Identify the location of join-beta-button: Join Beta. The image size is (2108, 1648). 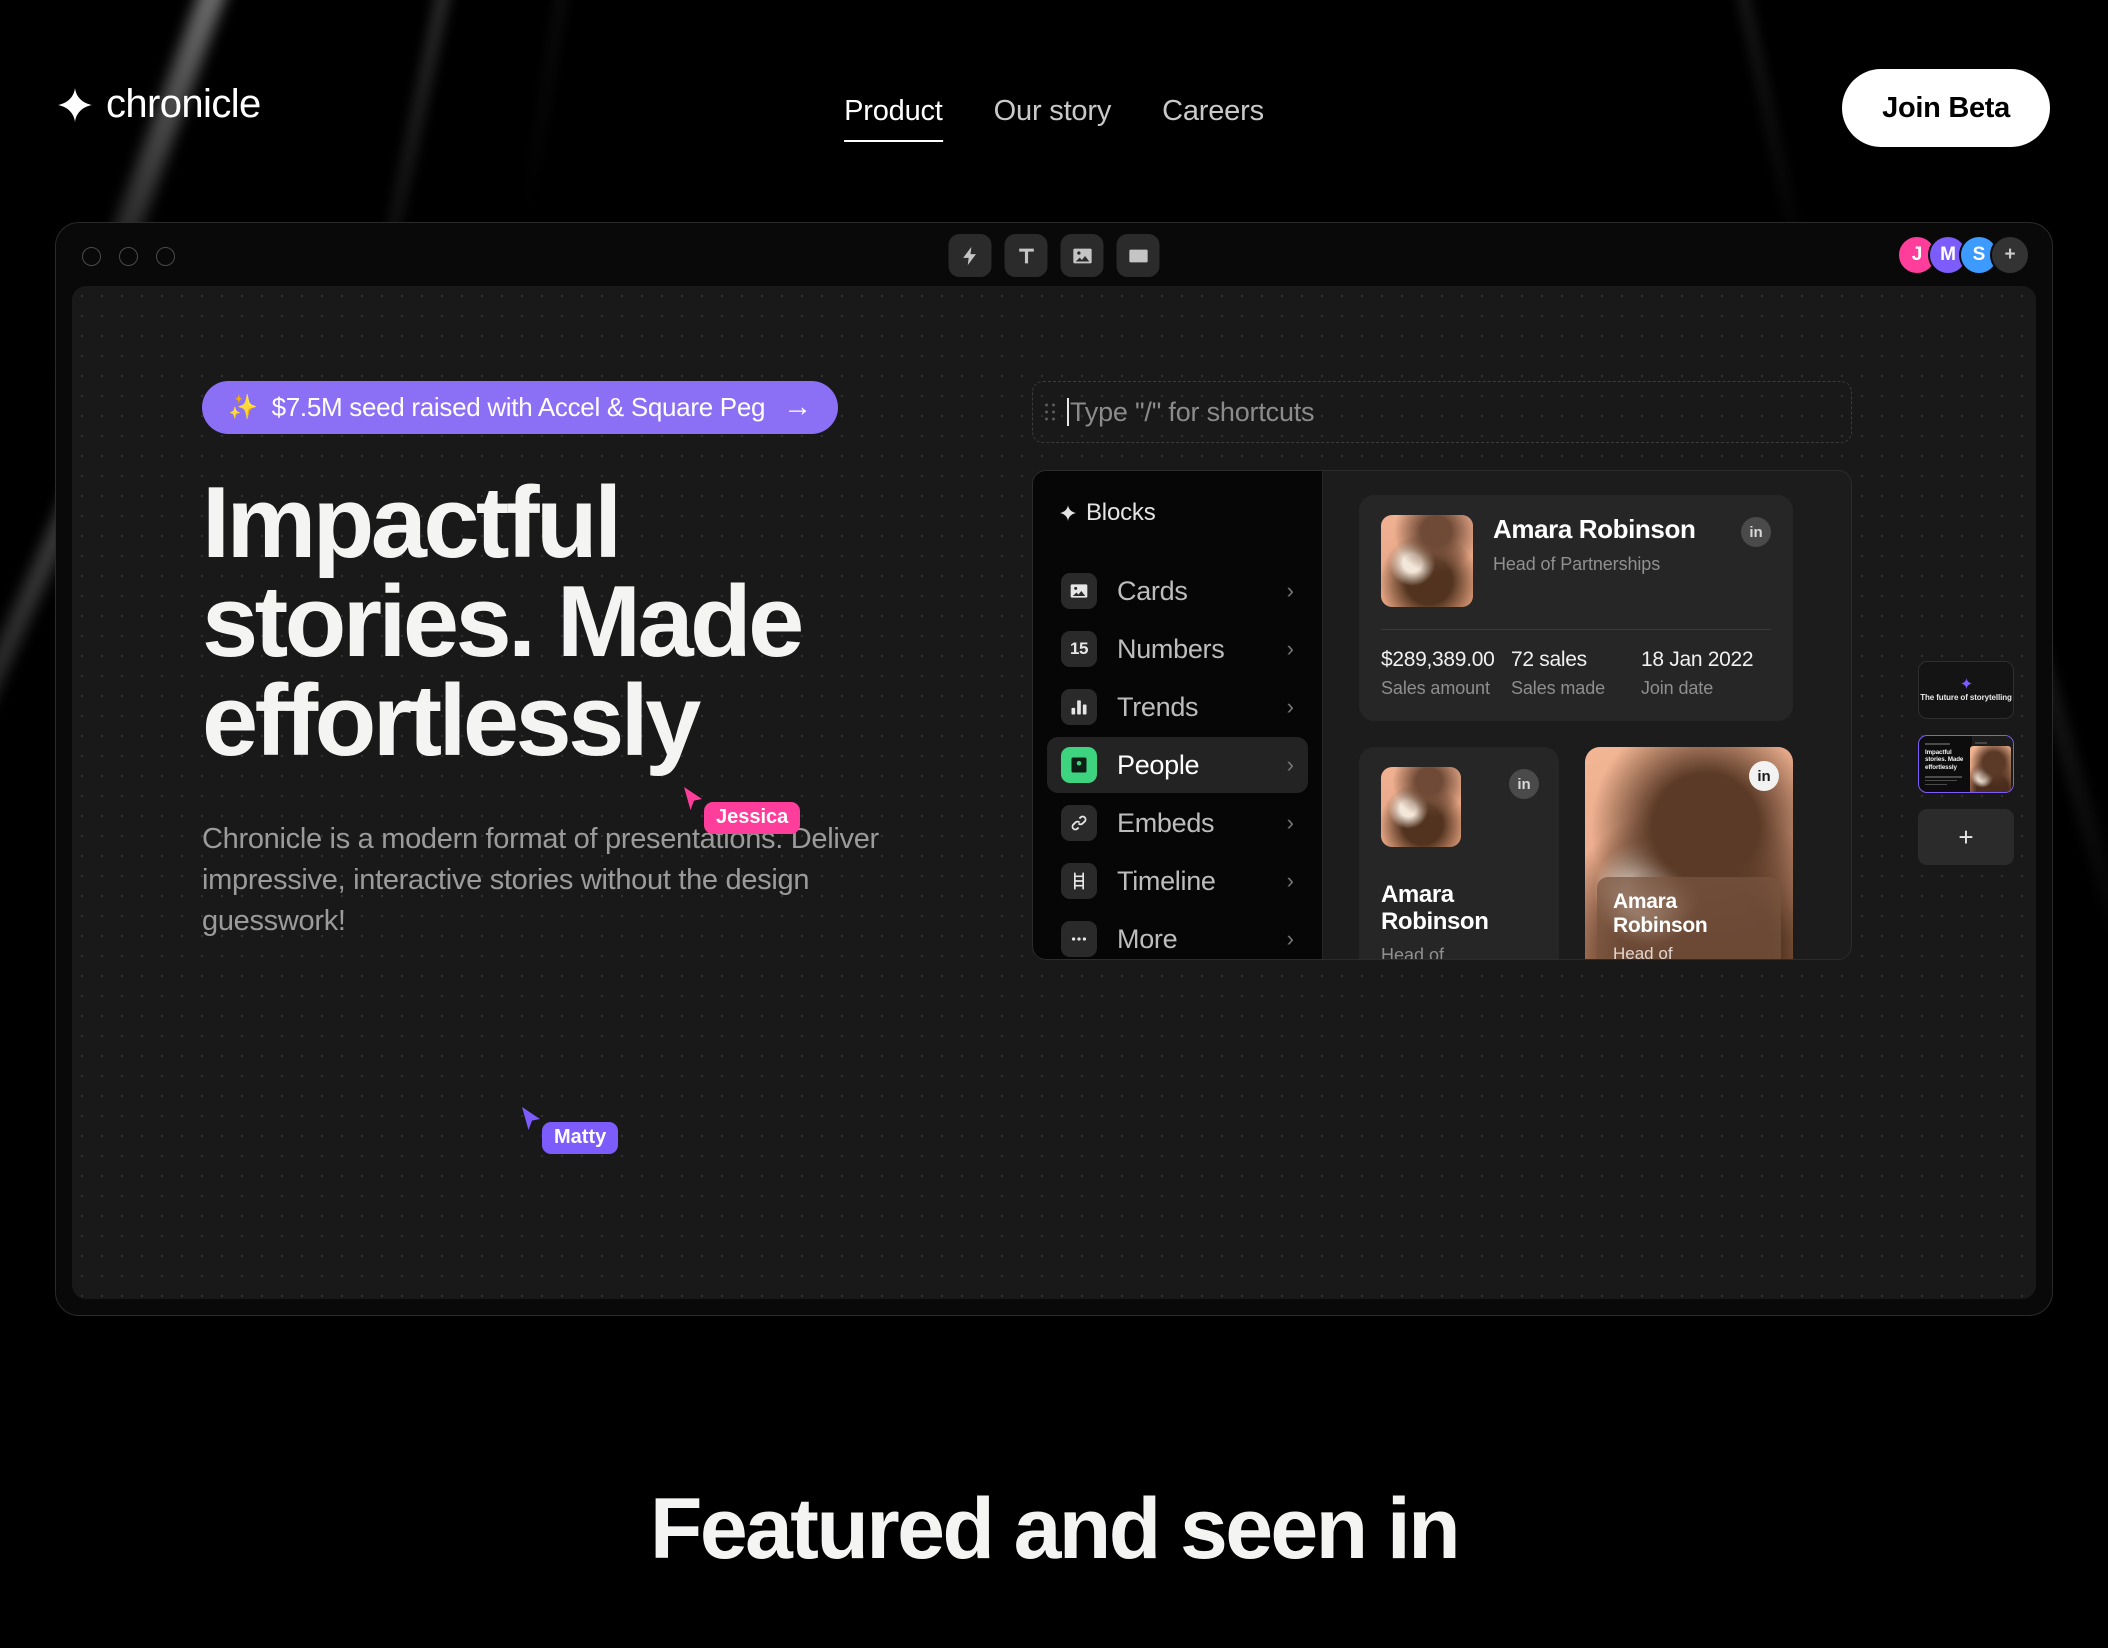
(1946, 108).